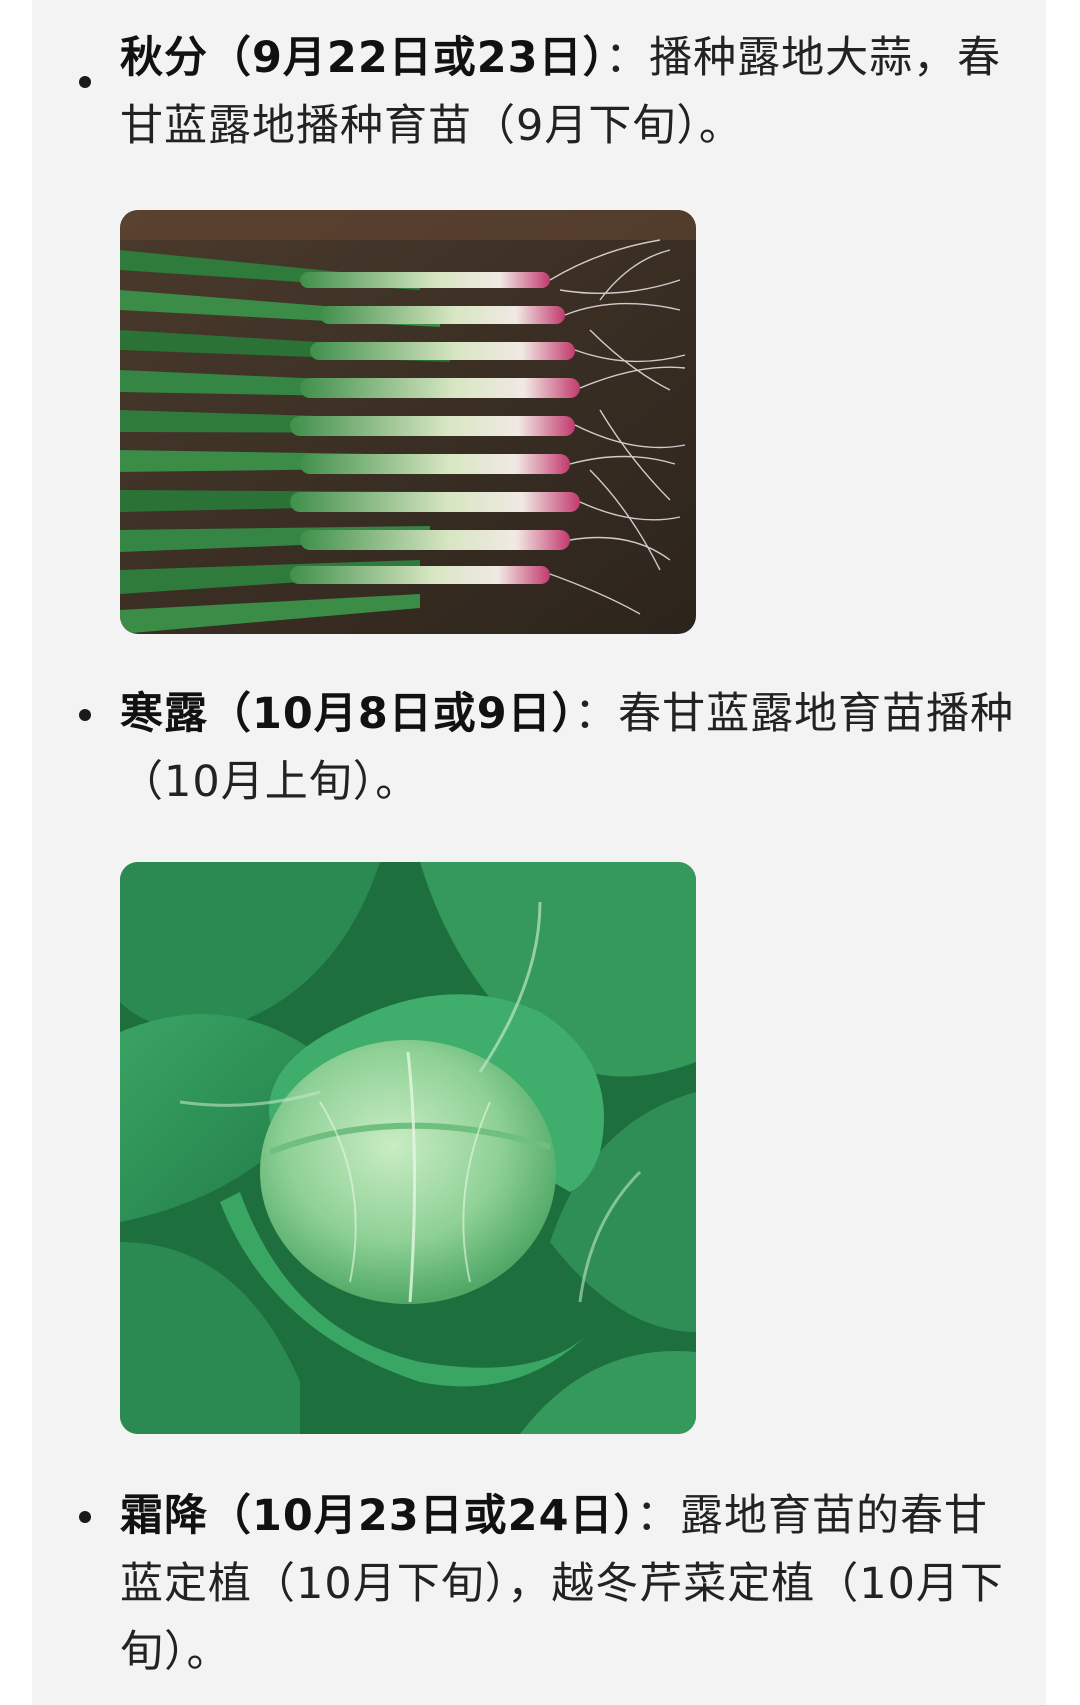 This screenshot has width=1080, height=1705. I want to click on list-item-text: 秋分（9月22日或23日）：播种露地大蒜，春甘蓝露地播种育苗（9月下旬）。, so click(570, 92).